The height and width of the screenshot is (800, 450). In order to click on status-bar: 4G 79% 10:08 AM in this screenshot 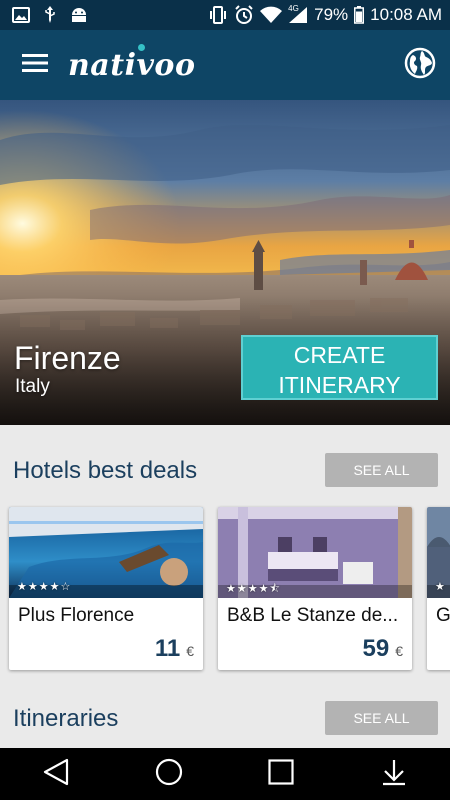, I will do `click(225, 15)`.